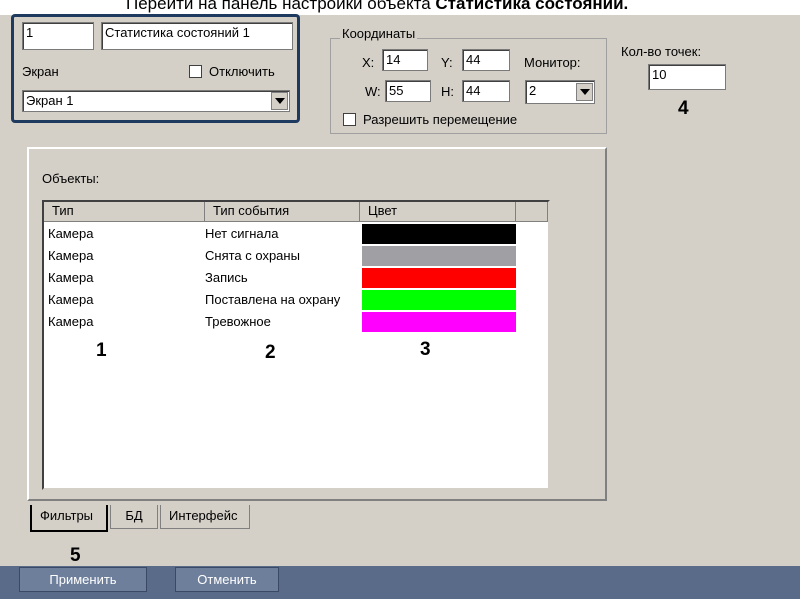  What do you see at coordinates (40, 71) in the screenshot?
I see `screen-label: Экран` at bounding box center [40, 71].